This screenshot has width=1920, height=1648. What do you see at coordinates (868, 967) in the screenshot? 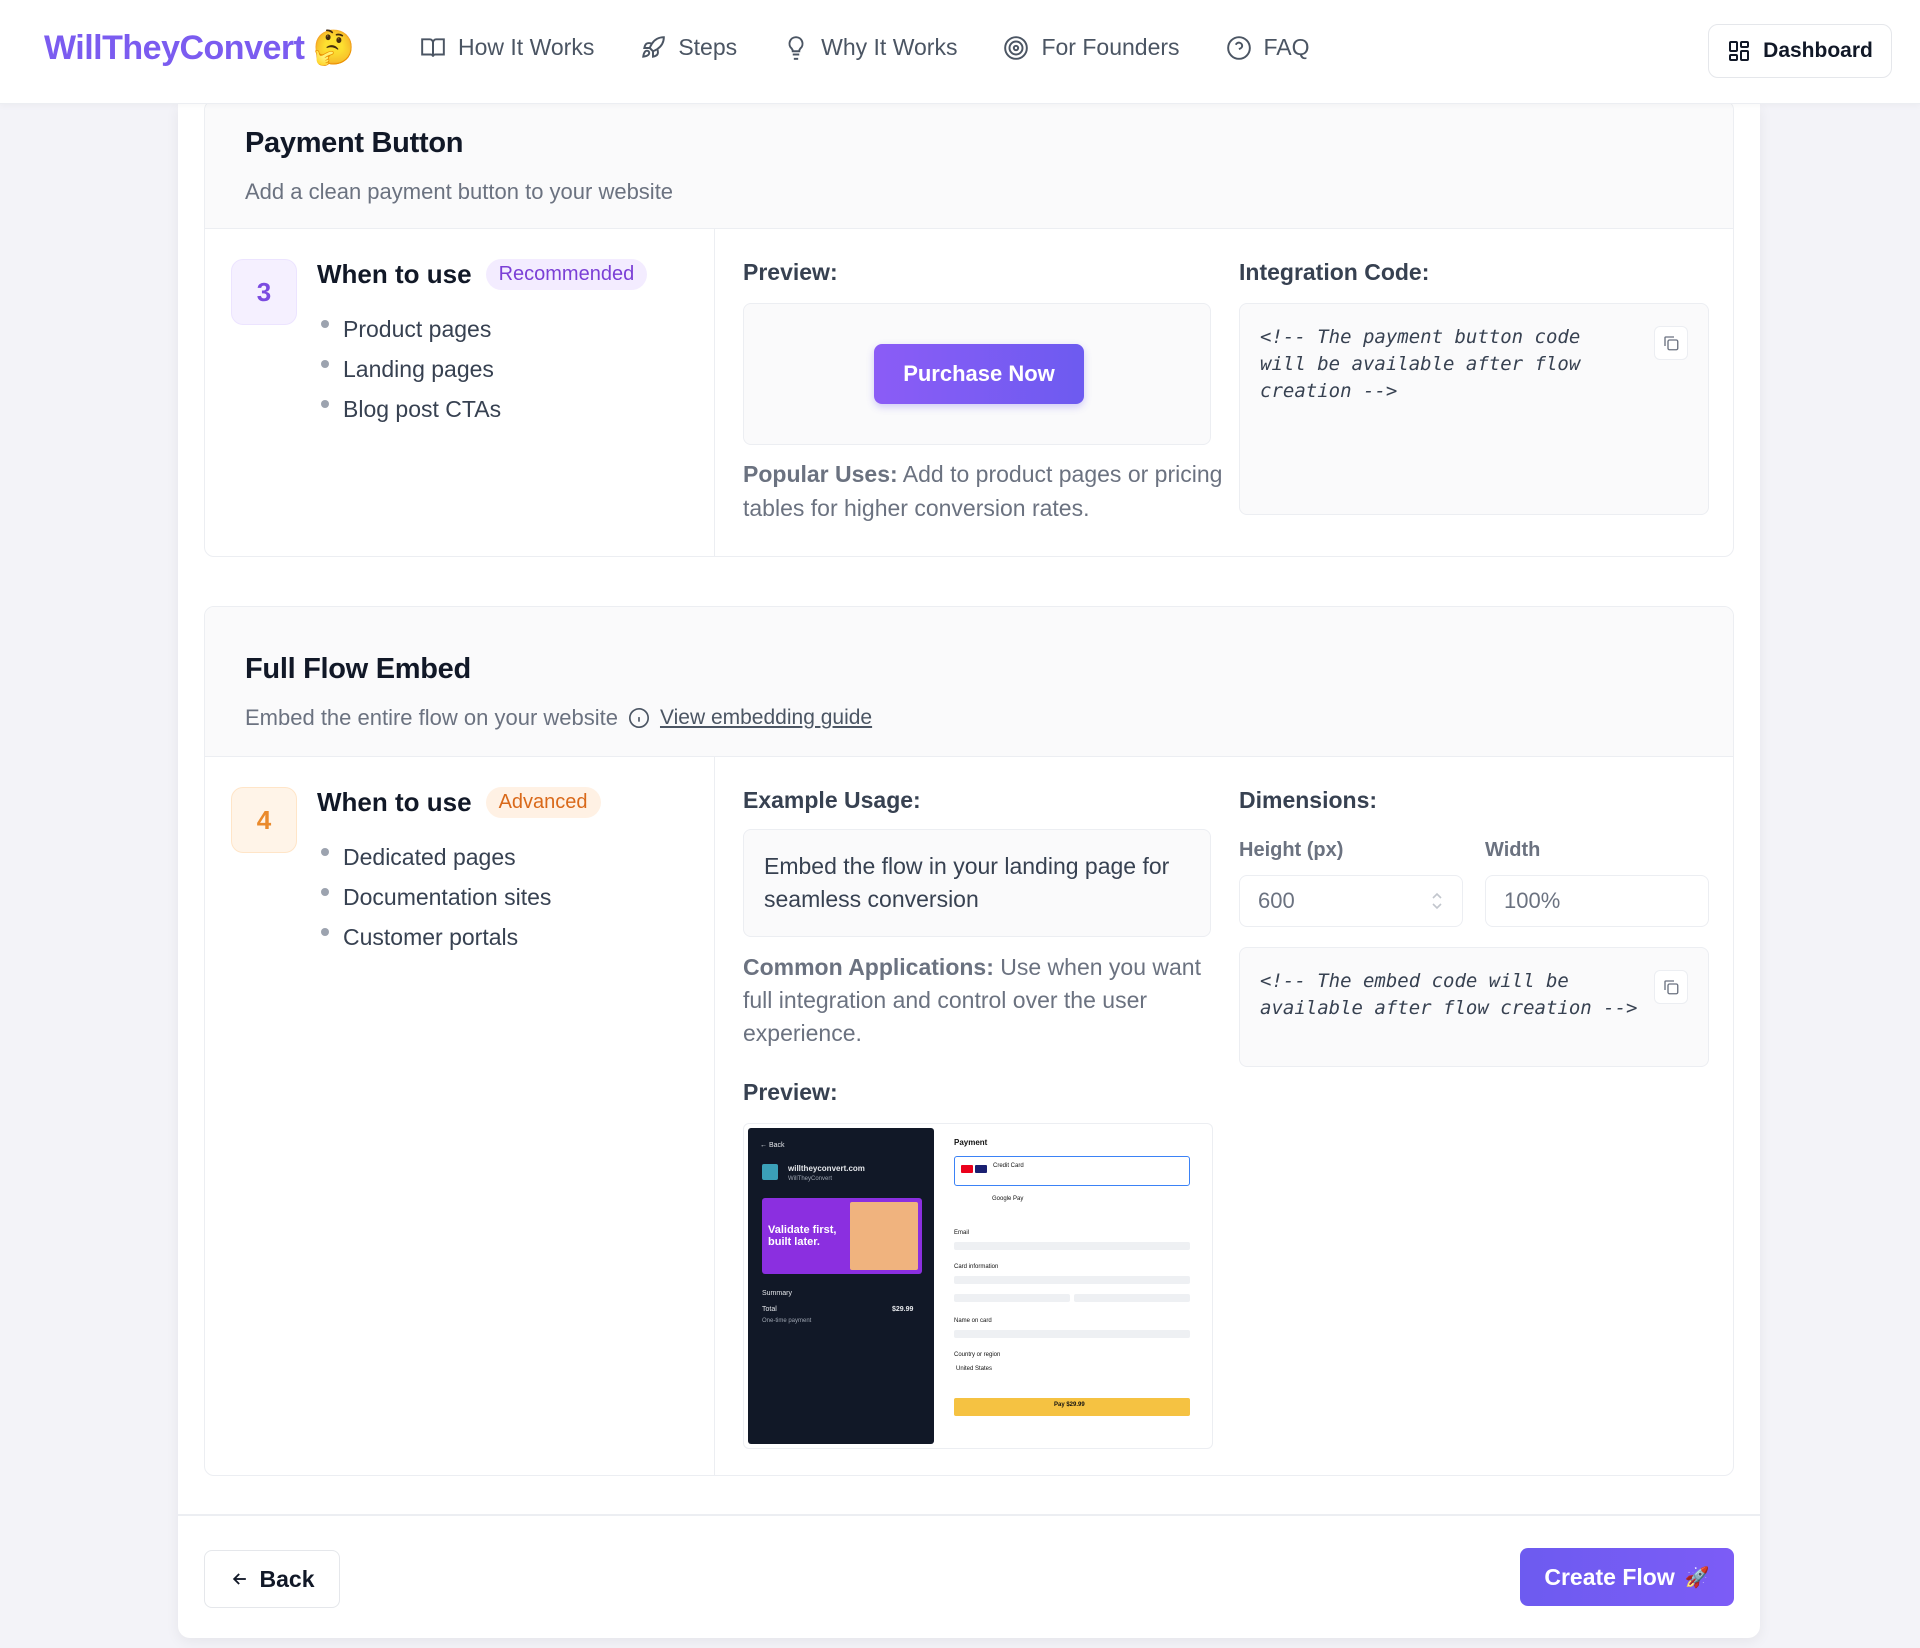
I see `common-applications-label: Common Applications:` at bounding box center [868, 967].